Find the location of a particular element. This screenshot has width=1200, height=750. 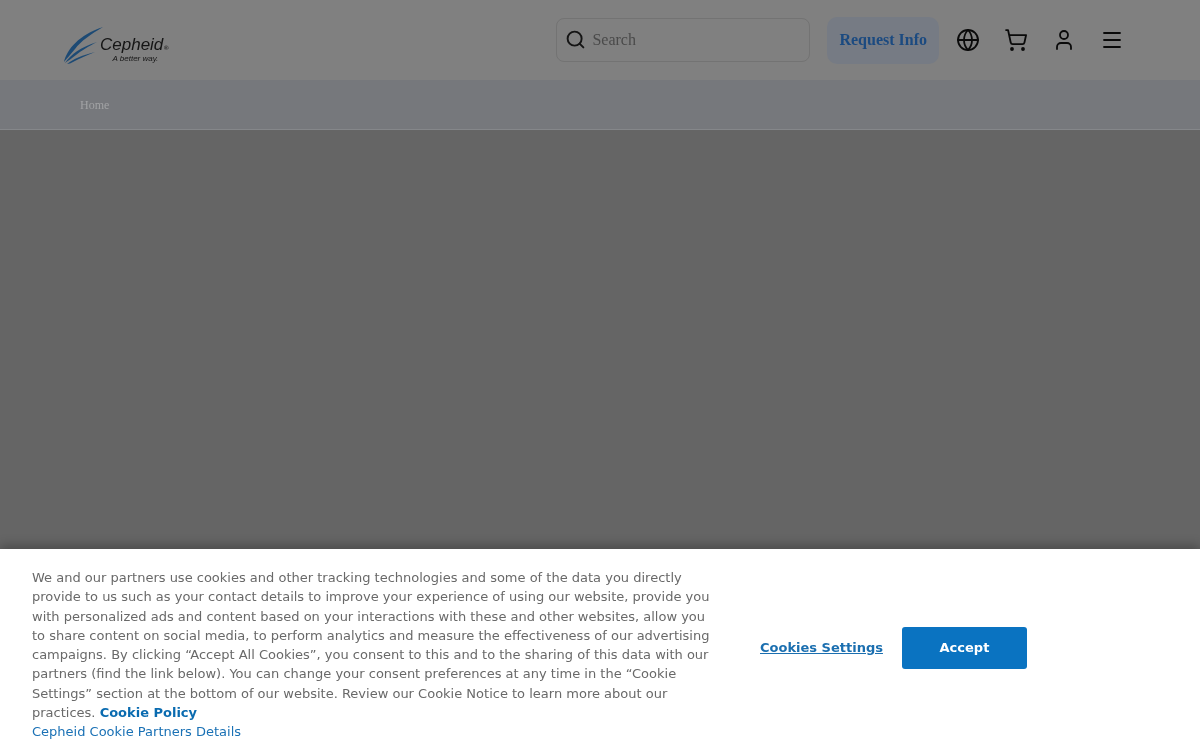

accept-button: Accept is located at coordinates (964, 648).